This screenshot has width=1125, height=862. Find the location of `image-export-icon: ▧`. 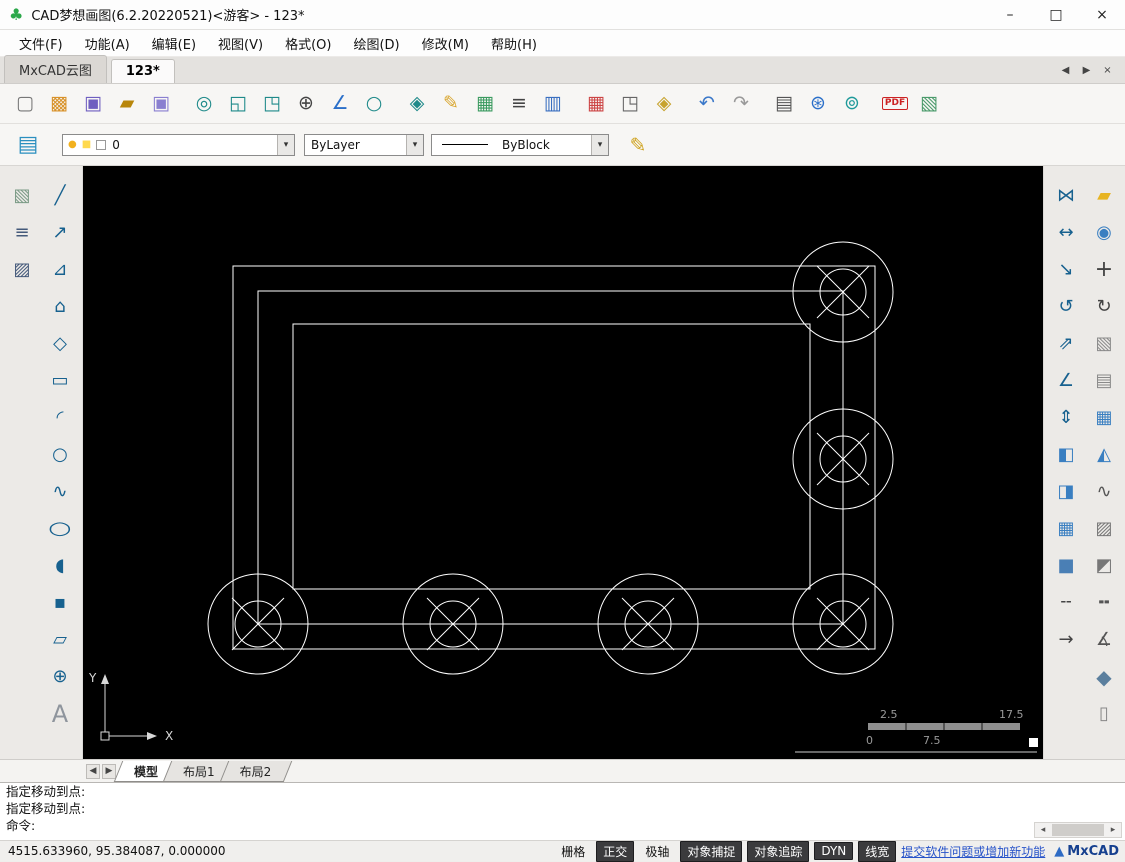

image-export-icon: ▧ is located at coordinates (929, 104).